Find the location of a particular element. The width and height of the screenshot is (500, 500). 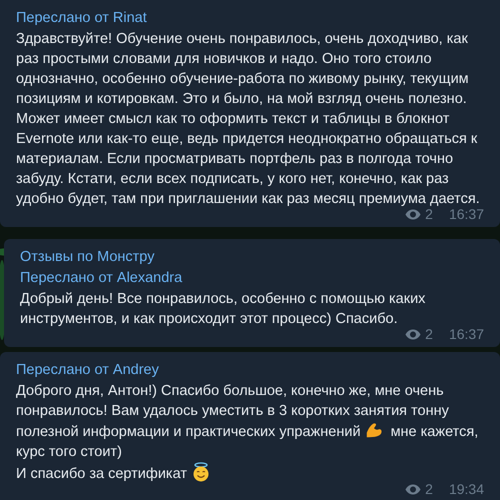

channel-name: Отзывы по Монстру is located at coordinates (252, 257).